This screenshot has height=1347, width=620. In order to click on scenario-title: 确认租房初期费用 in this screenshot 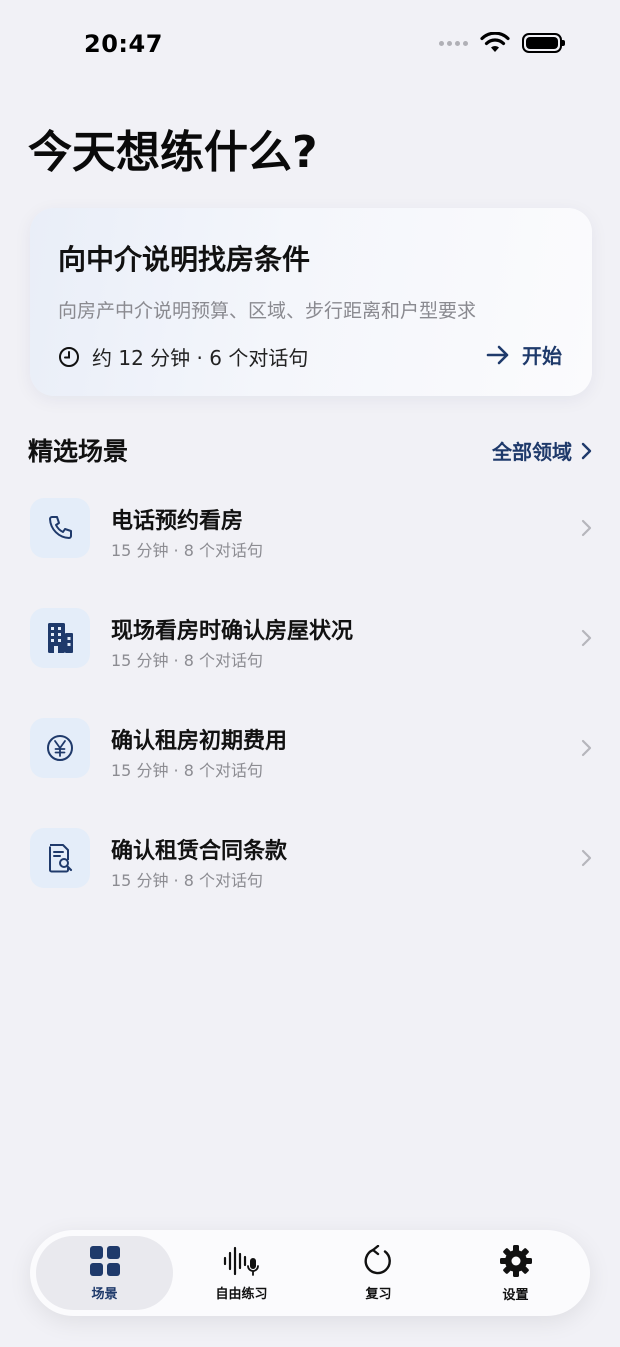, I will do `click(199, 741)`.